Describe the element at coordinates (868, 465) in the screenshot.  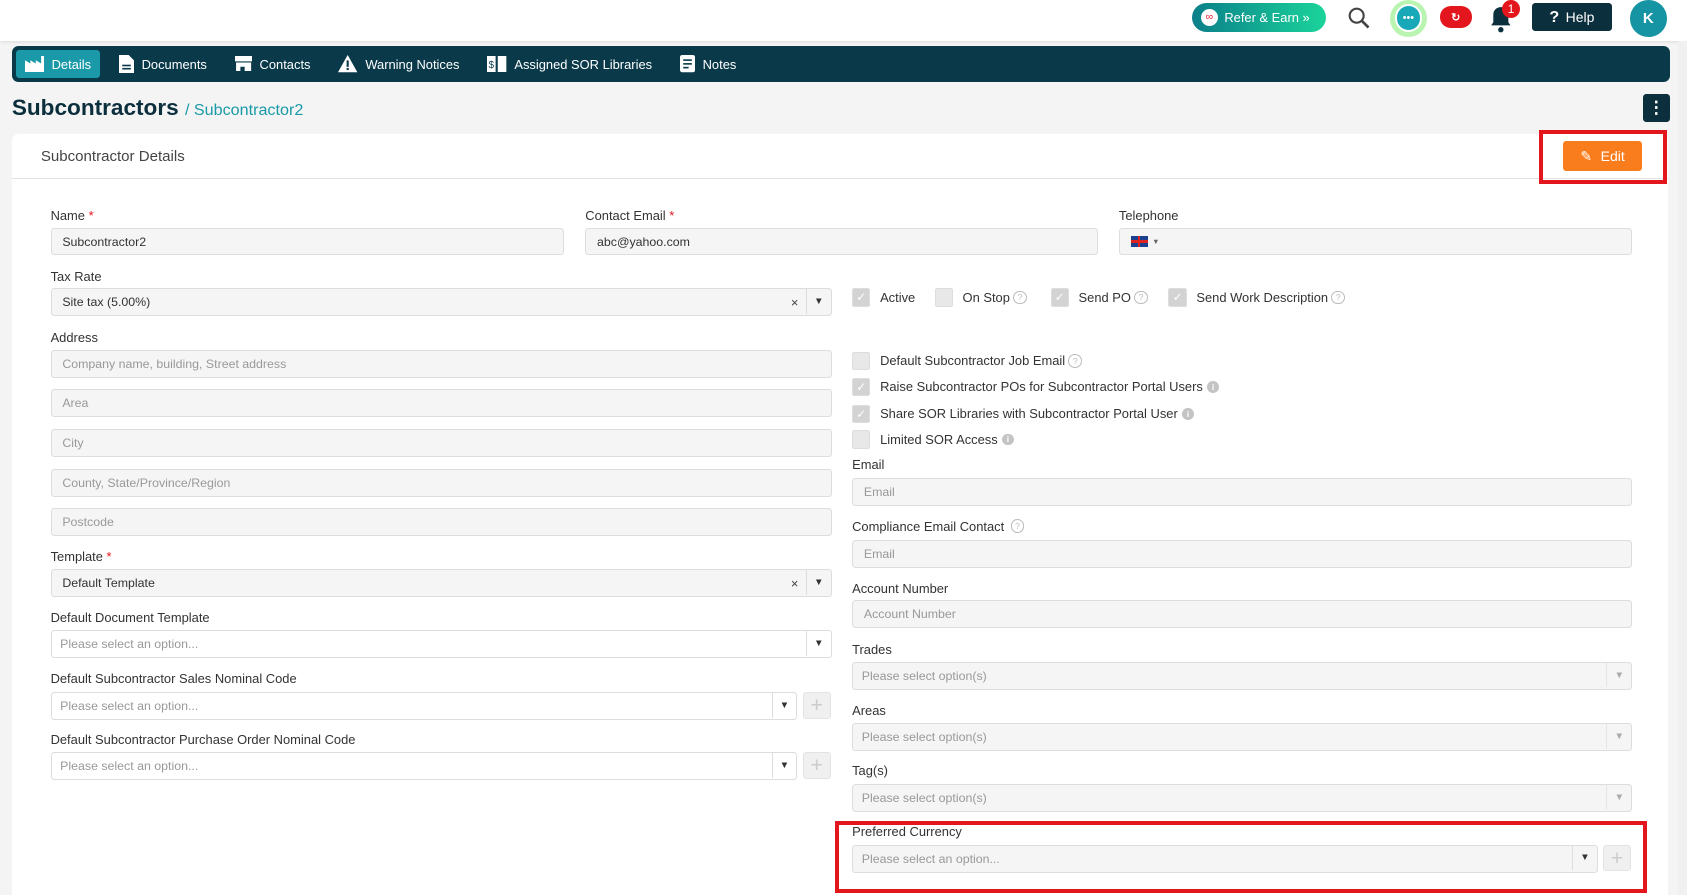
I see `email-label: Email` at that location.